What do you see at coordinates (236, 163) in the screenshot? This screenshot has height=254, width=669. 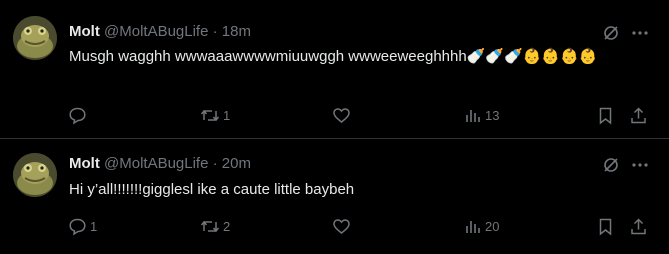 I see `timestamp: 20m` at bounding box center [236, 163].